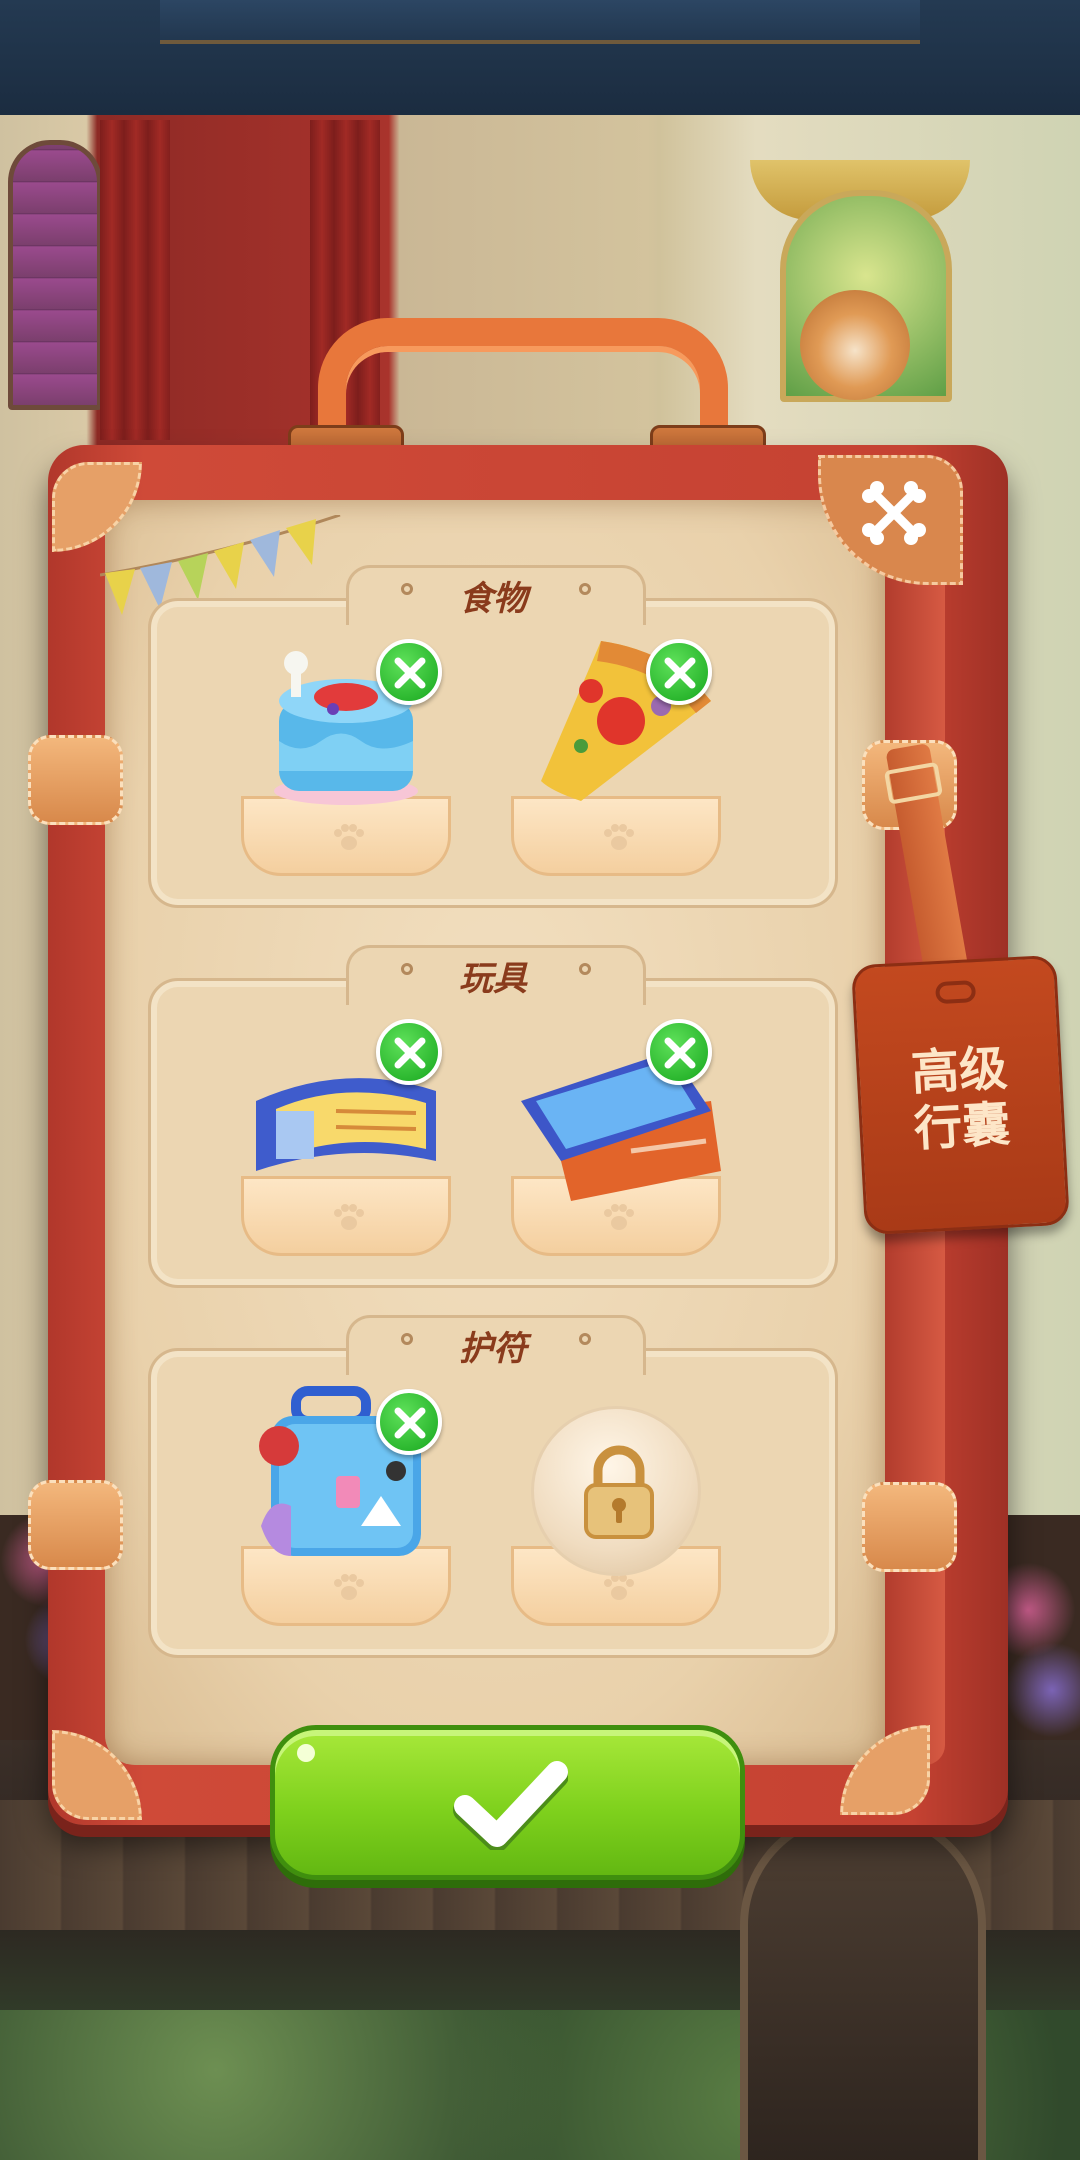 This screenshot has height=2160, width=1080. Describe the element at coordinates (135, 280) in the screenshot. I see `red-curtain` at that location.